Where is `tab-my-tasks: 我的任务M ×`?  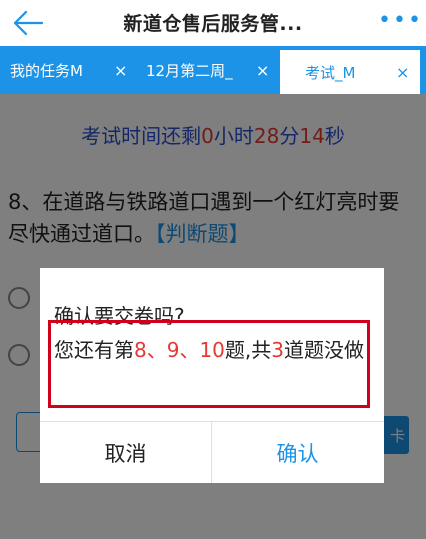 tab-my-tasks: 我的任务M × is located at coordinates (70, 70).